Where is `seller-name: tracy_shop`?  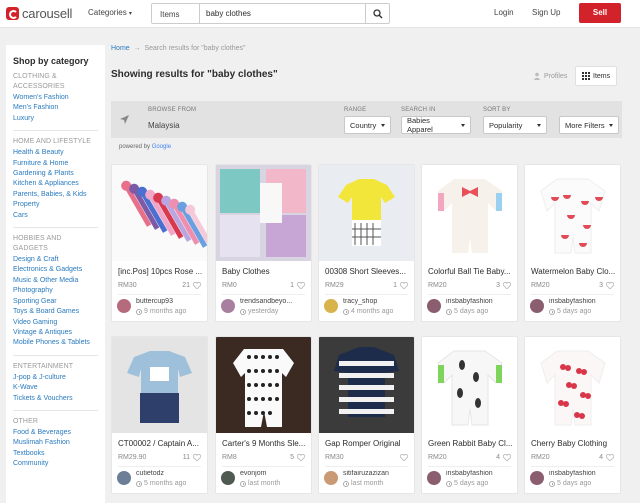 seller-name: tracy_shop is located at coordinates (377, 301).